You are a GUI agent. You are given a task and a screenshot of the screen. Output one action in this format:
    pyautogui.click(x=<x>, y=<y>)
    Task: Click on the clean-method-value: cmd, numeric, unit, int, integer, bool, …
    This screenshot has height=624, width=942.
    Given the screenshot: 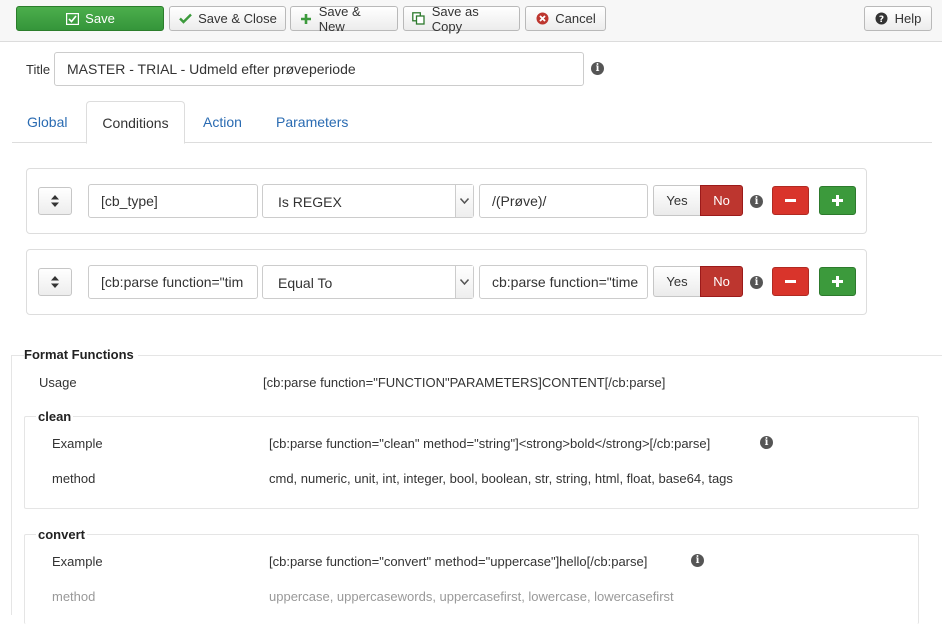 What is the action you would take?
    pyautogui.click(x=501, y=478)
    